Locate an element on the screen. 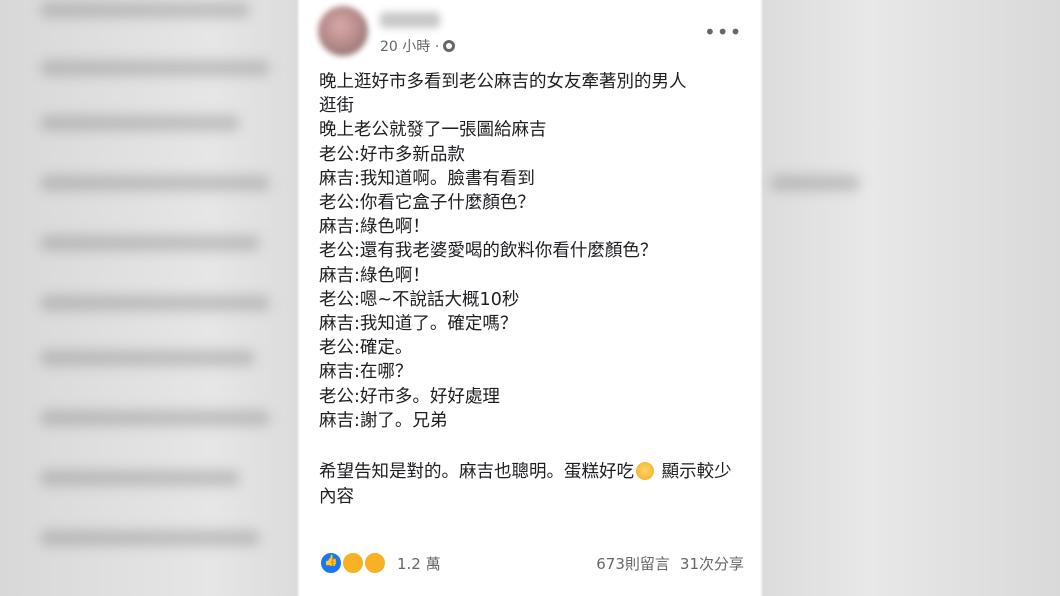 Image resolution: width=1060 pixels, height=596 pixels. reactions-summary: 1.2 萬 is located at coordinates (380, 563).